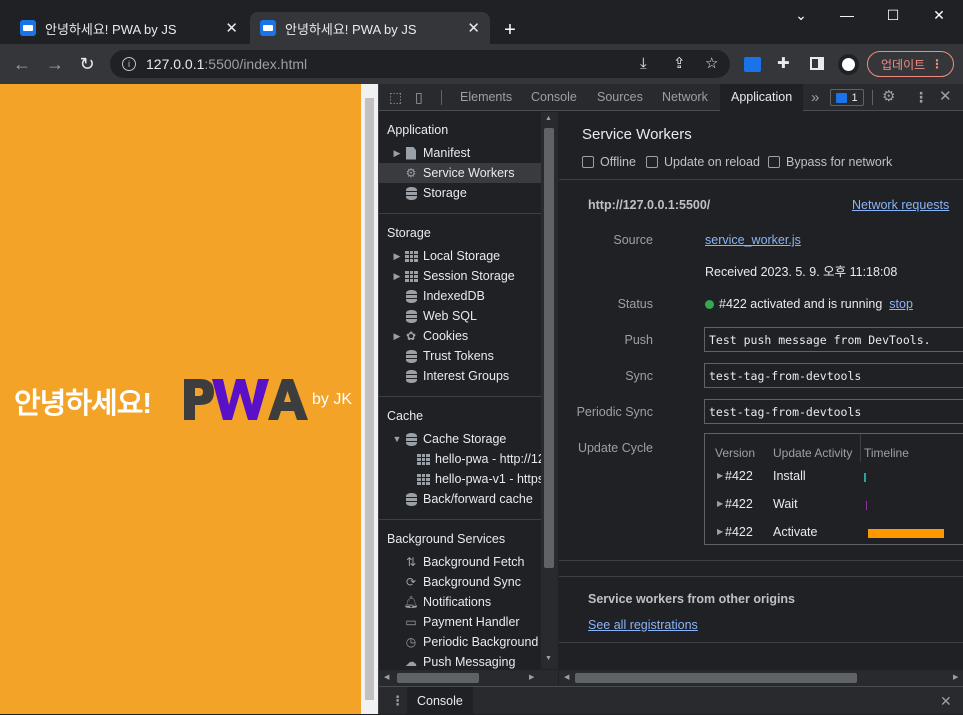  I want to click on new-tab-button: +, so click(510, 30).